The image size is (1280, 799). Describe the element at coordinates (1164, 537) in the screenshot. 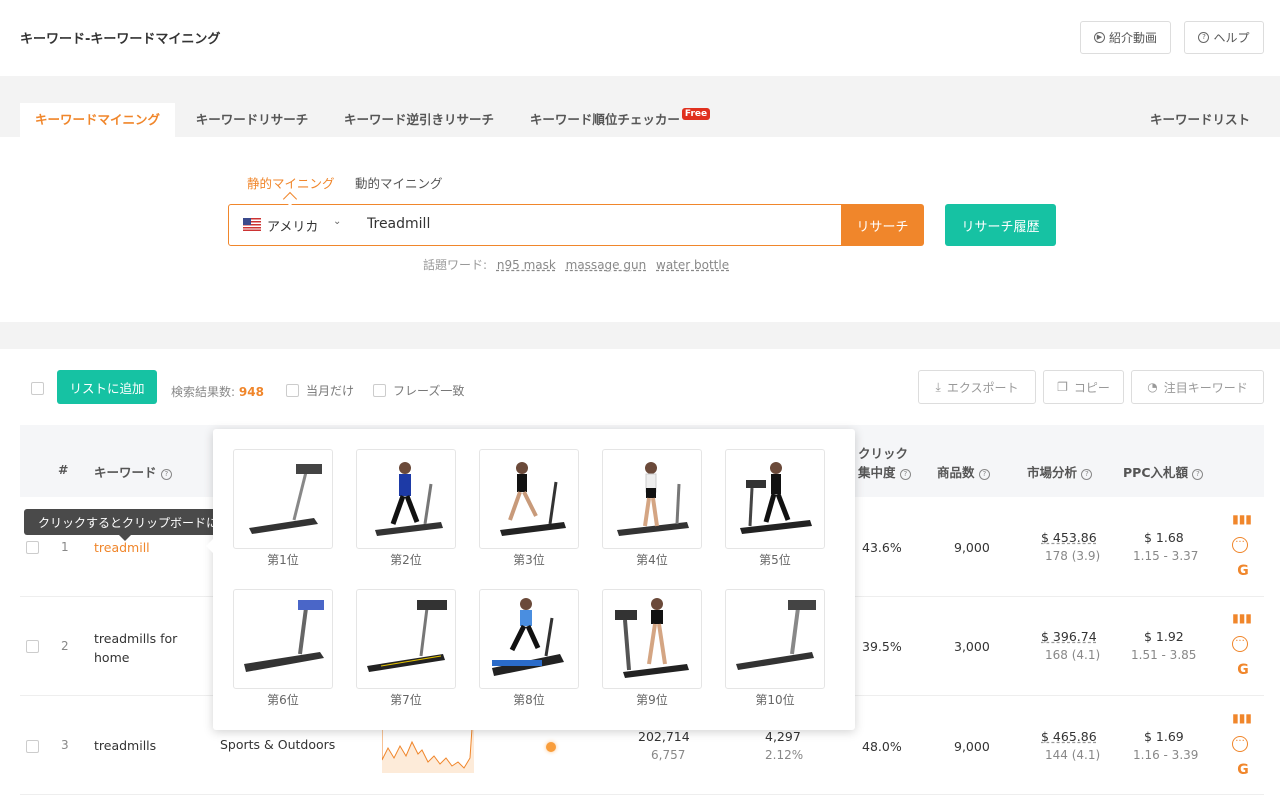

I see `row-ppc: $ 1.68` at that location.